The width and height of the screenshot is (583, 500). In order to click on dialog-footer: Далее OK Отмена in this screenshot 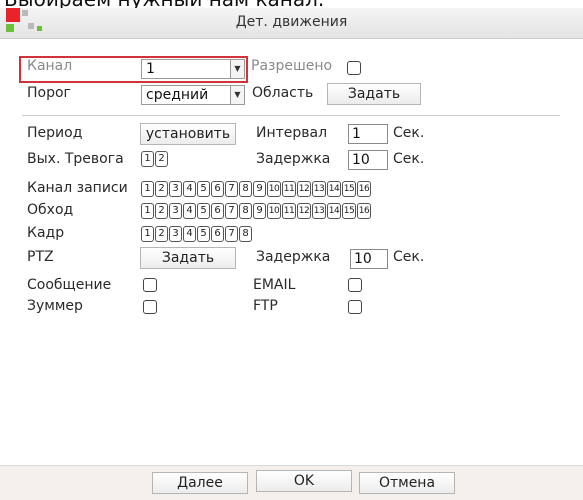, I will do `click(291, 482)`.